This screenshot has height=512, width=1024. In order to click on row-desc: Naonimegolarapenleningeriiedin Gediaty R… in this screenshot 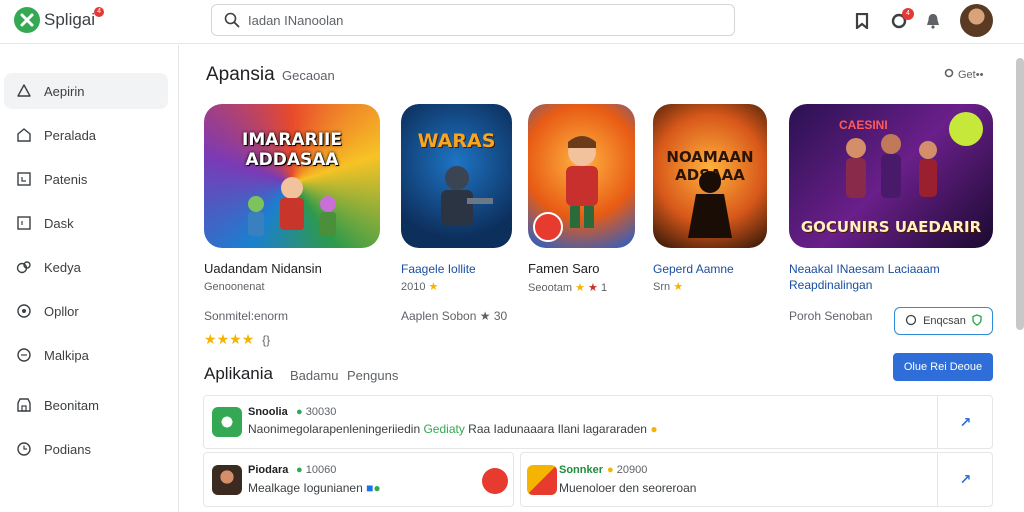, I will do `click(453, 429)`.